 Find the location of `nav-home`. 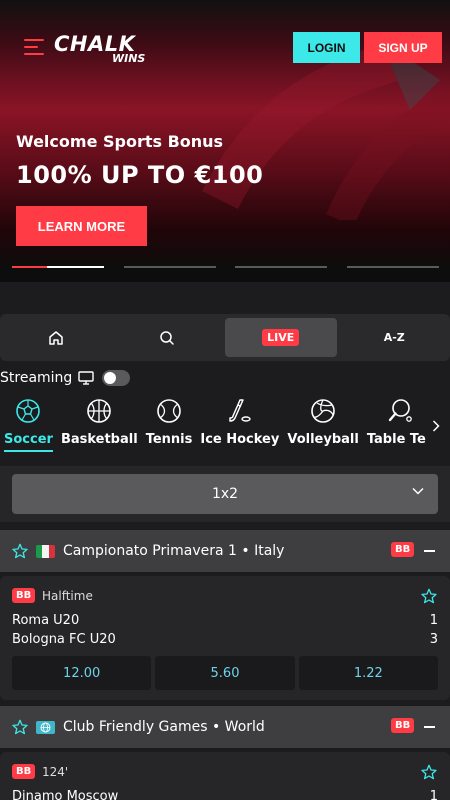

nav-home is located at coordinates (56, 337).